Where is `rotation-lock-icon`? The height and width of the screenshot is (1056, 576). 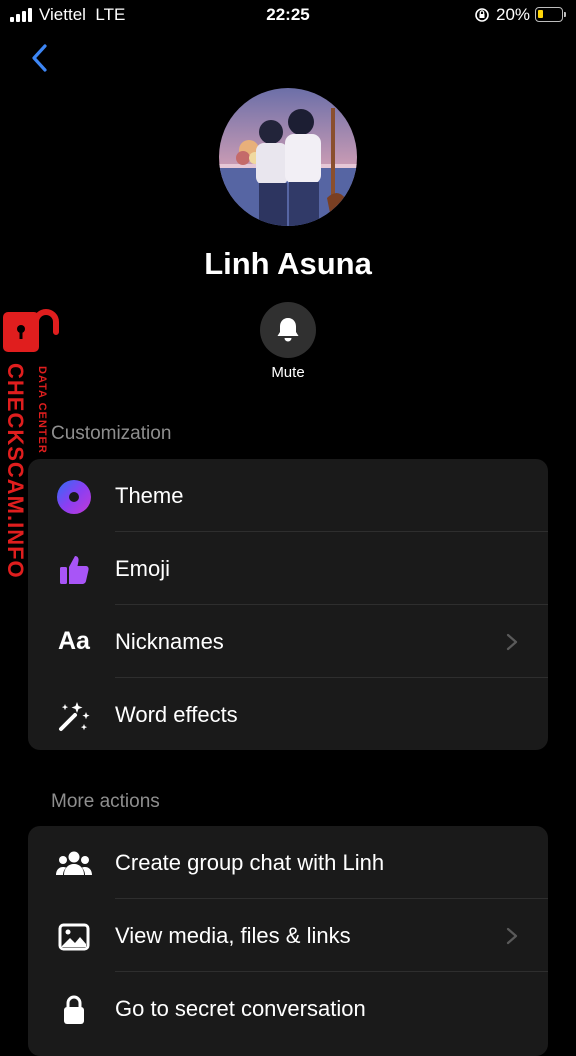
rotation-lock-icon is located at coordinates (482, 15).